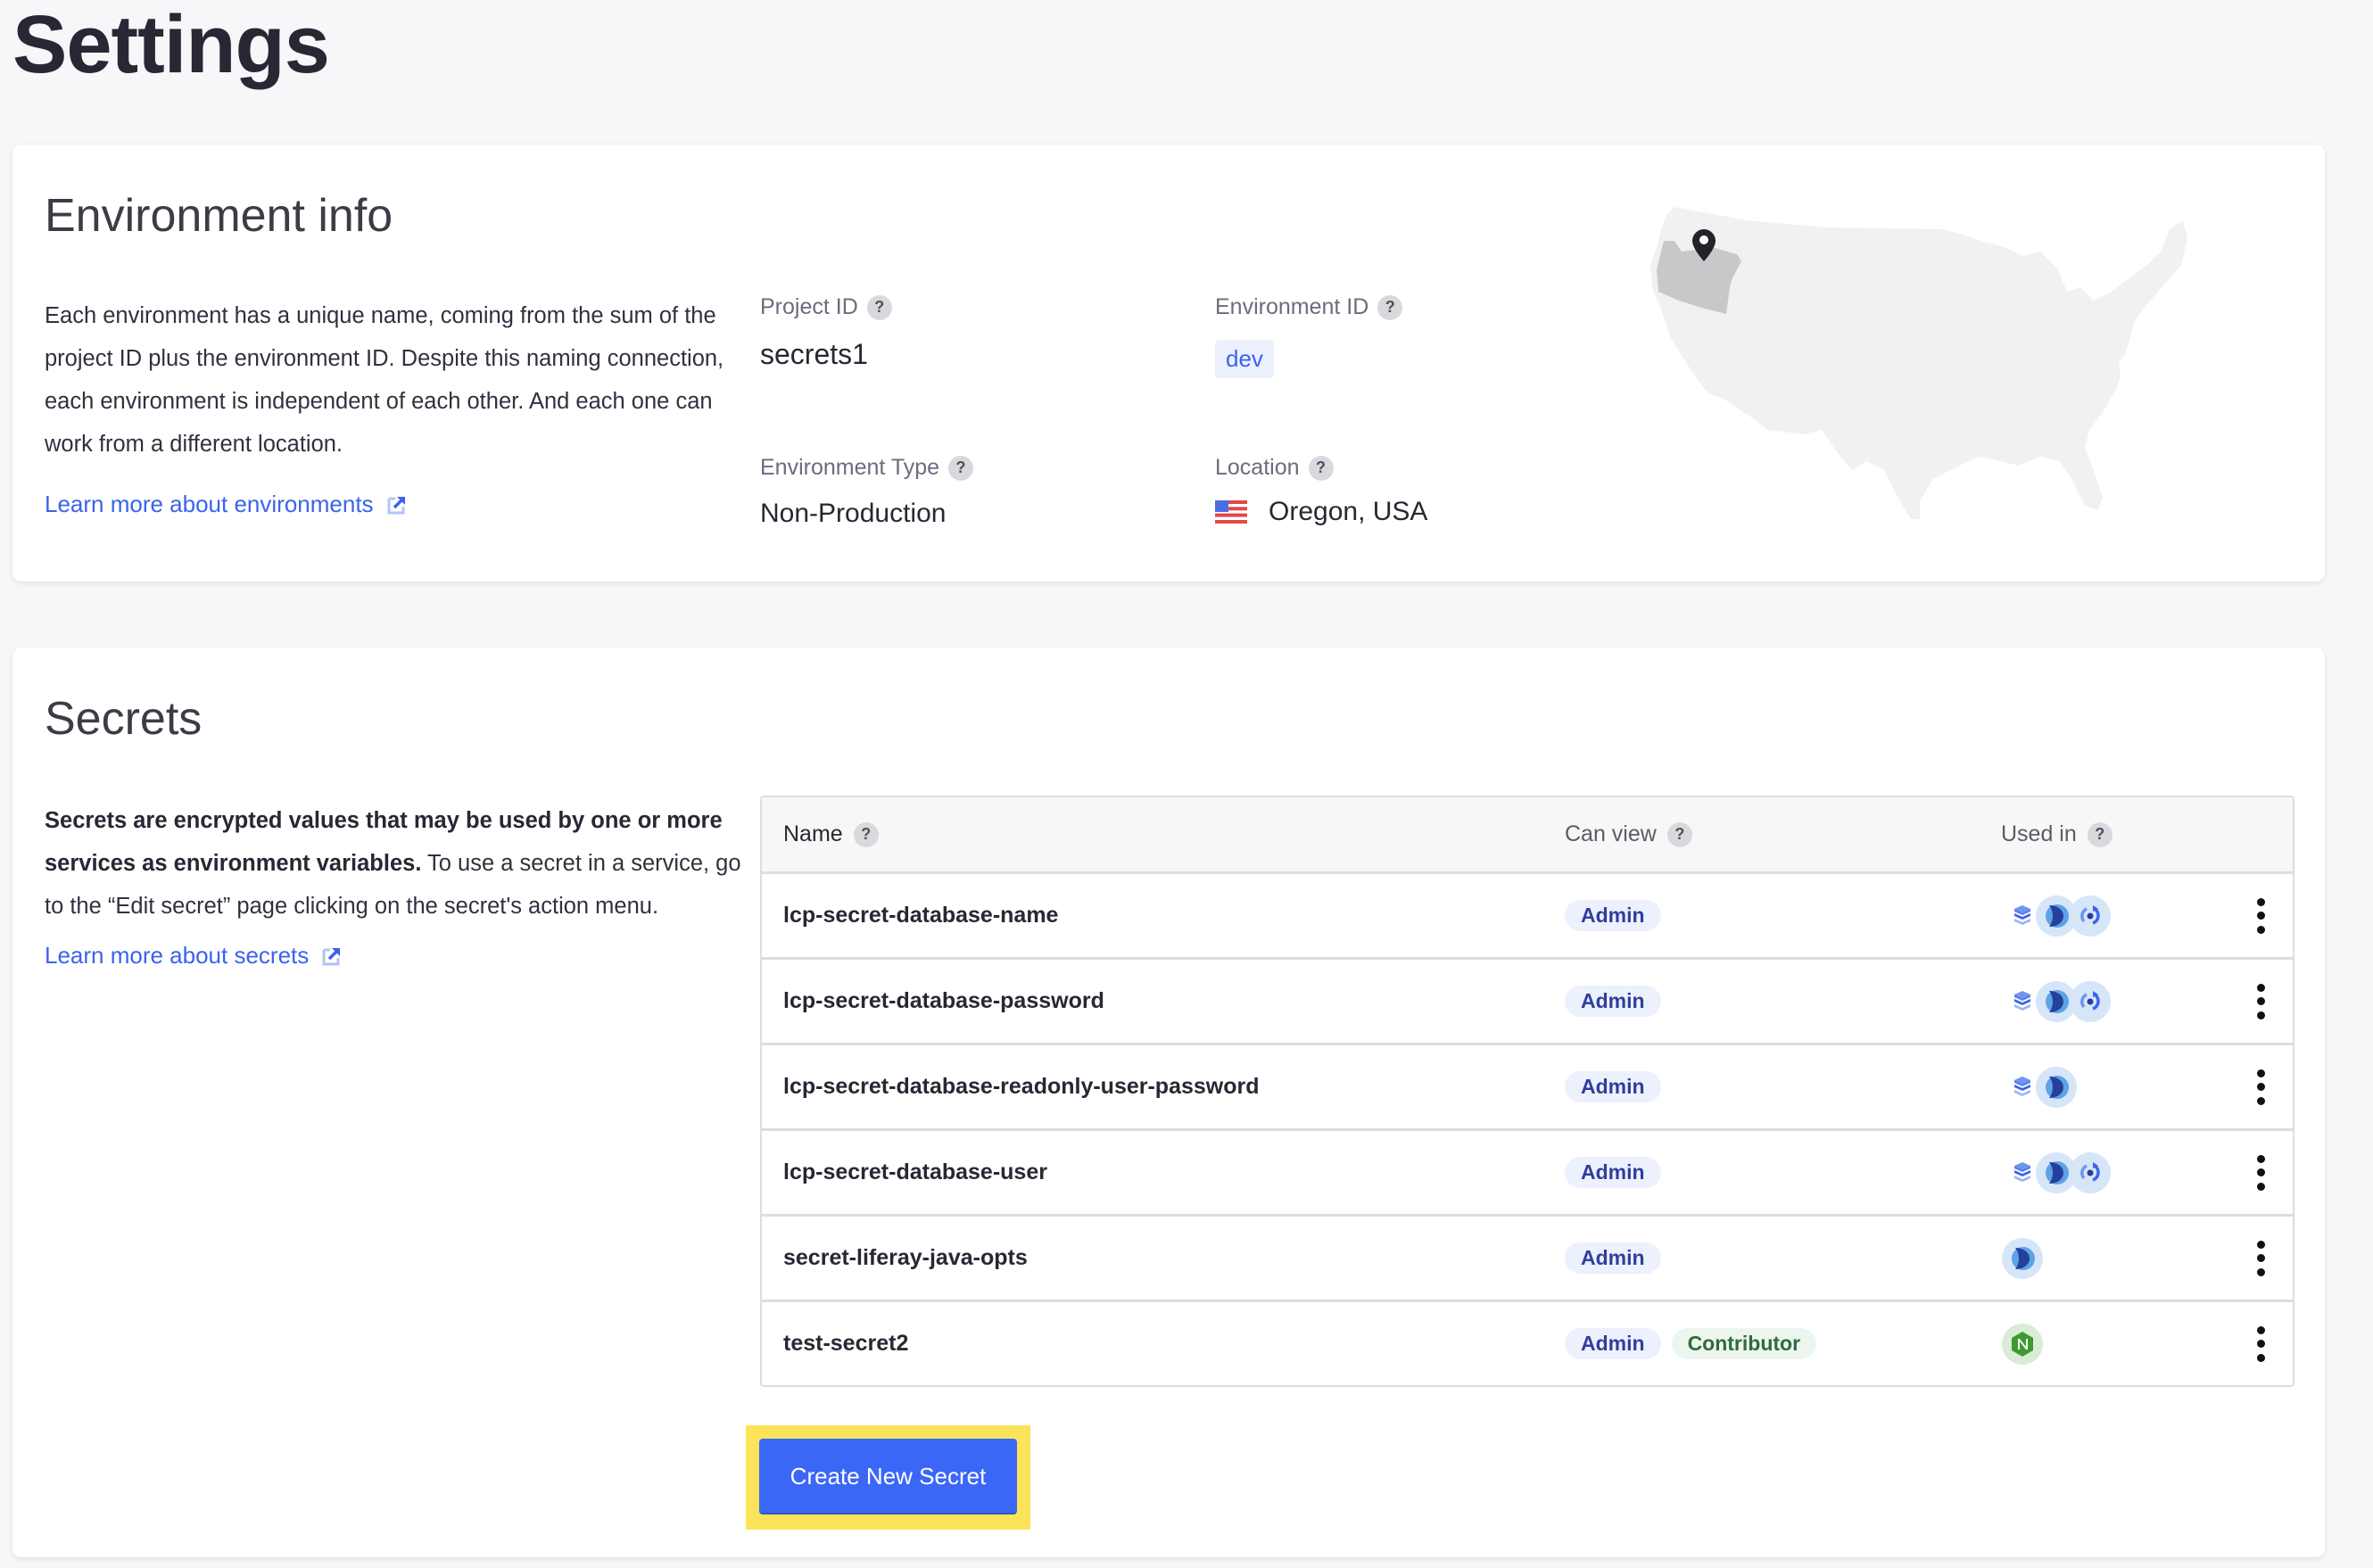 The height and width of the screenshot is (1568, 2373). What do you see at coordinates (1918, 363) in the screenshot?
I see `usa-map` at bounding box center [1918, 363].